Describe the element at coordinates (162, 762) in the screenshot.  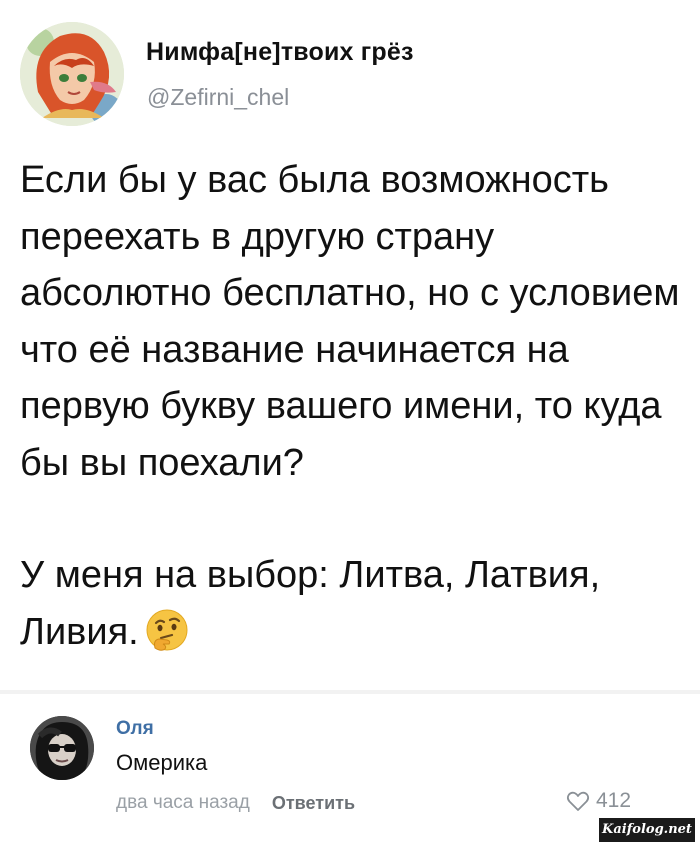
I see `comment-text: Омерика` at that location.